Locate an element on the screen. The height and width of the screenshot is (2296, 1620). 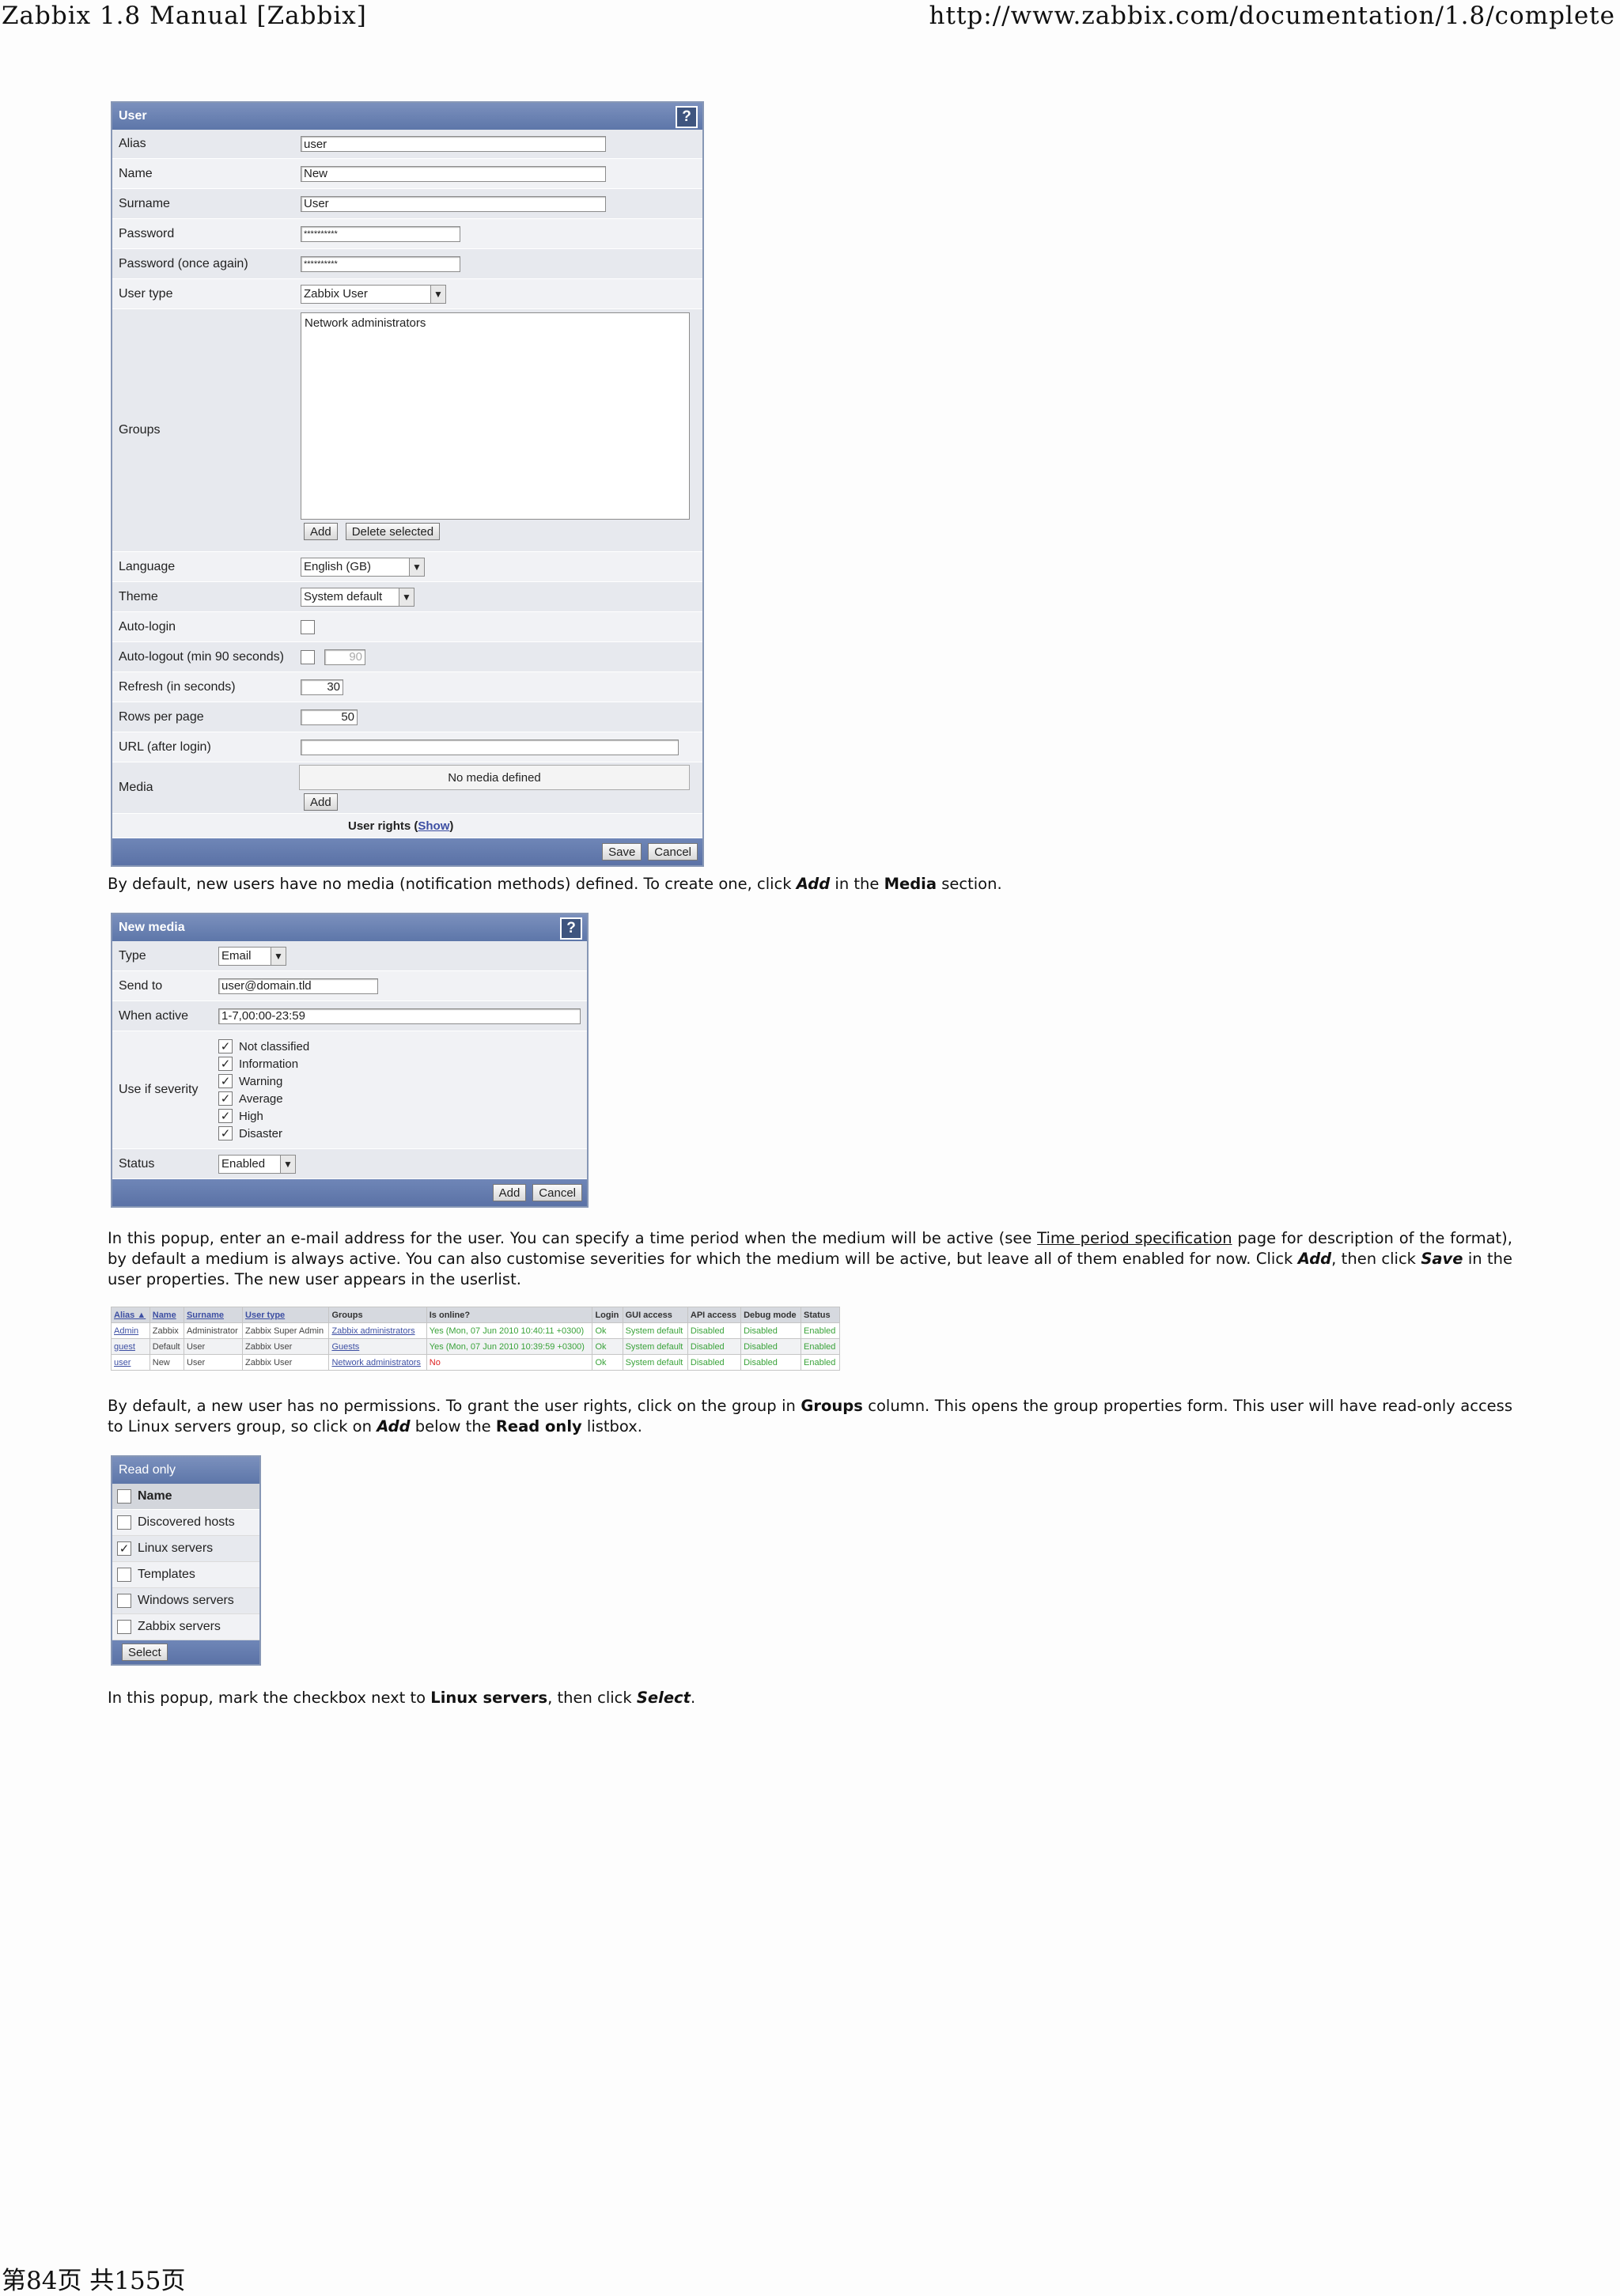
user-alias-link: guest is located at coordinates (130, 1346).